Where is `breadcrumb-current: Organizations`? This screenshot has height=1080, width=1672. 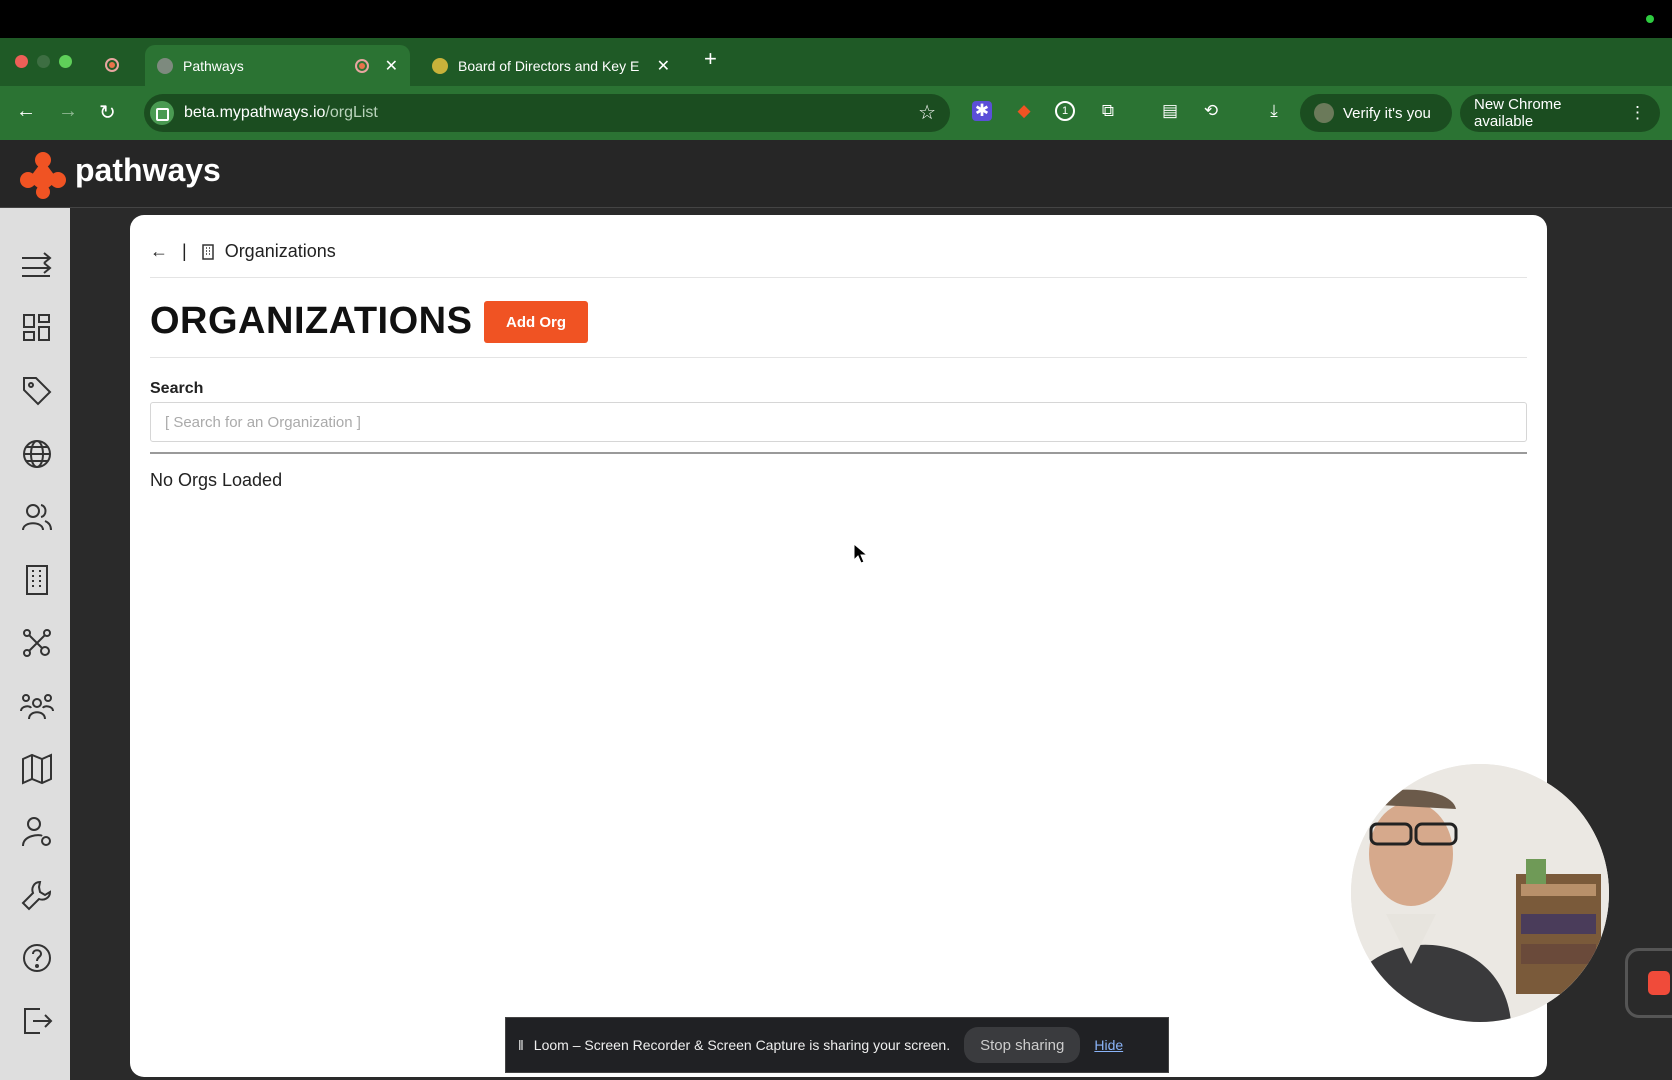
breadcrumb-current: Organizations is located at coordinates (280, 251).